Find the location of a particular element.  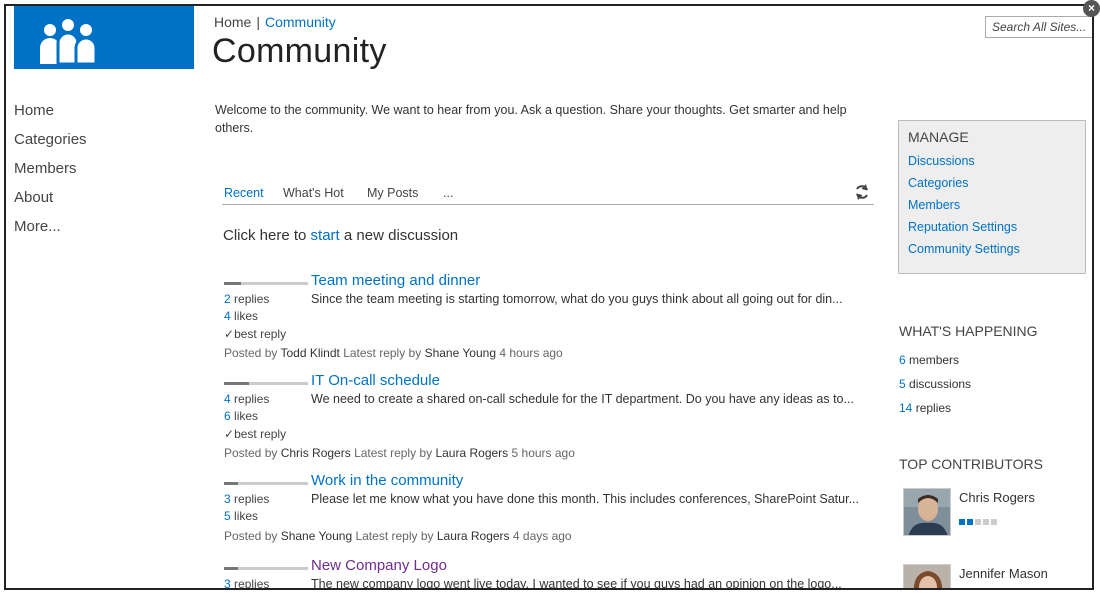

new-discussion-prompt: Click here to start a new discussion is located at coordinates (340, 235).